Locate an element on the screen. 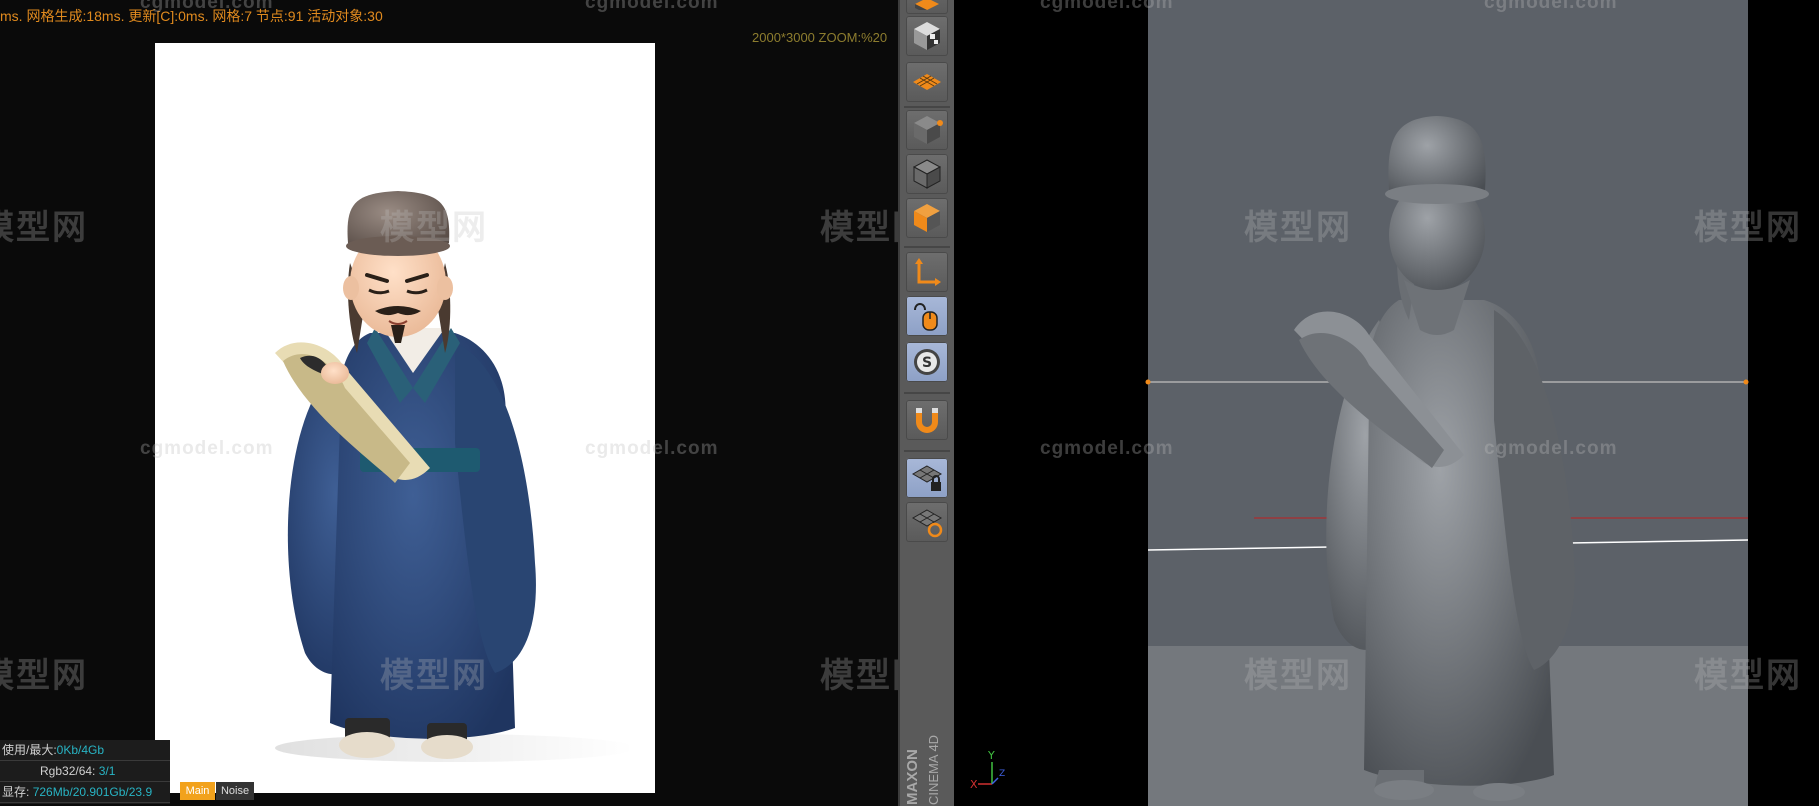 The width and height of the screenshot is (1819, 806). tool-checker-cube is located at coordinates (927, 36).